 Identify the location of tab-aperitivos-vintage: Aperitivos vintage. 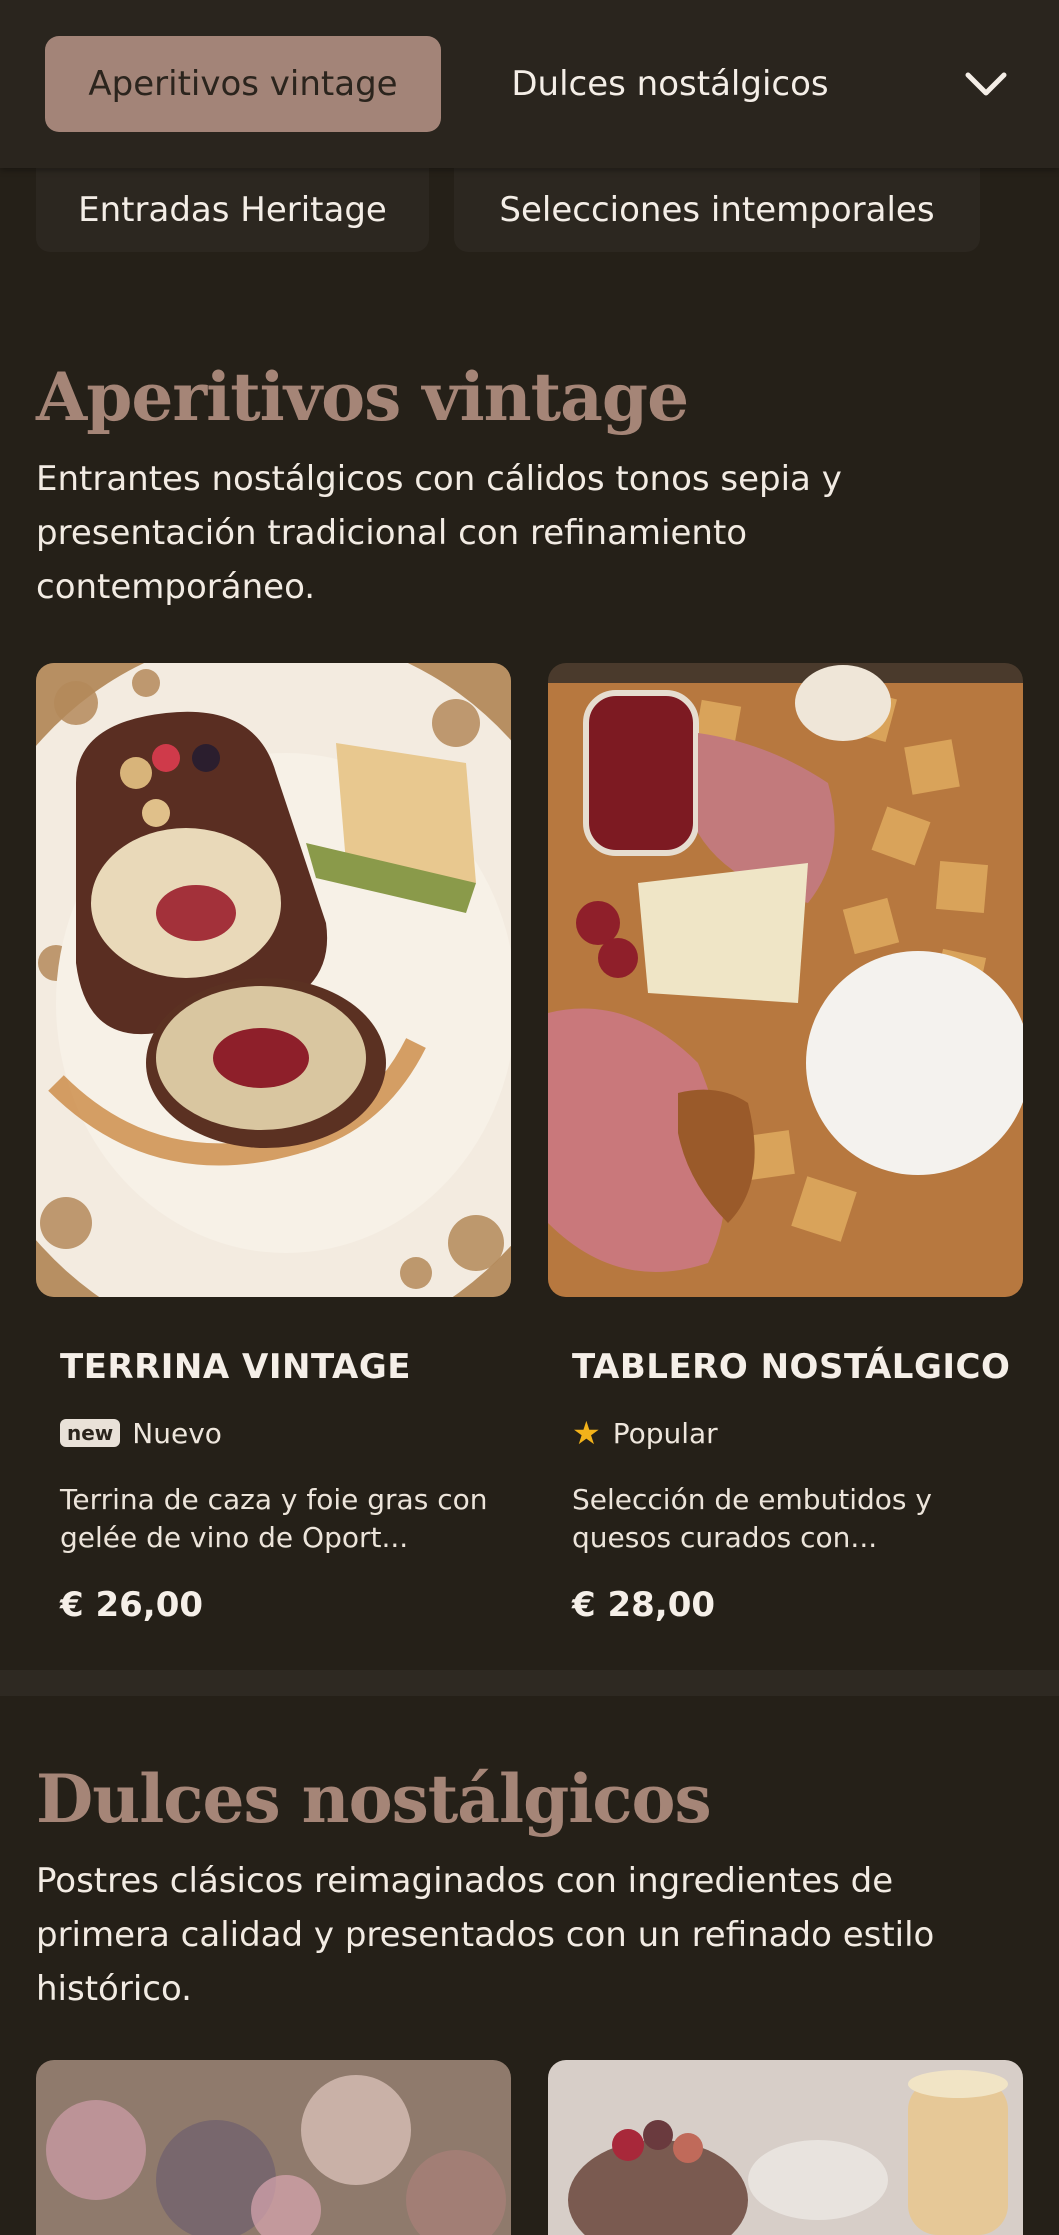
(243, 84).